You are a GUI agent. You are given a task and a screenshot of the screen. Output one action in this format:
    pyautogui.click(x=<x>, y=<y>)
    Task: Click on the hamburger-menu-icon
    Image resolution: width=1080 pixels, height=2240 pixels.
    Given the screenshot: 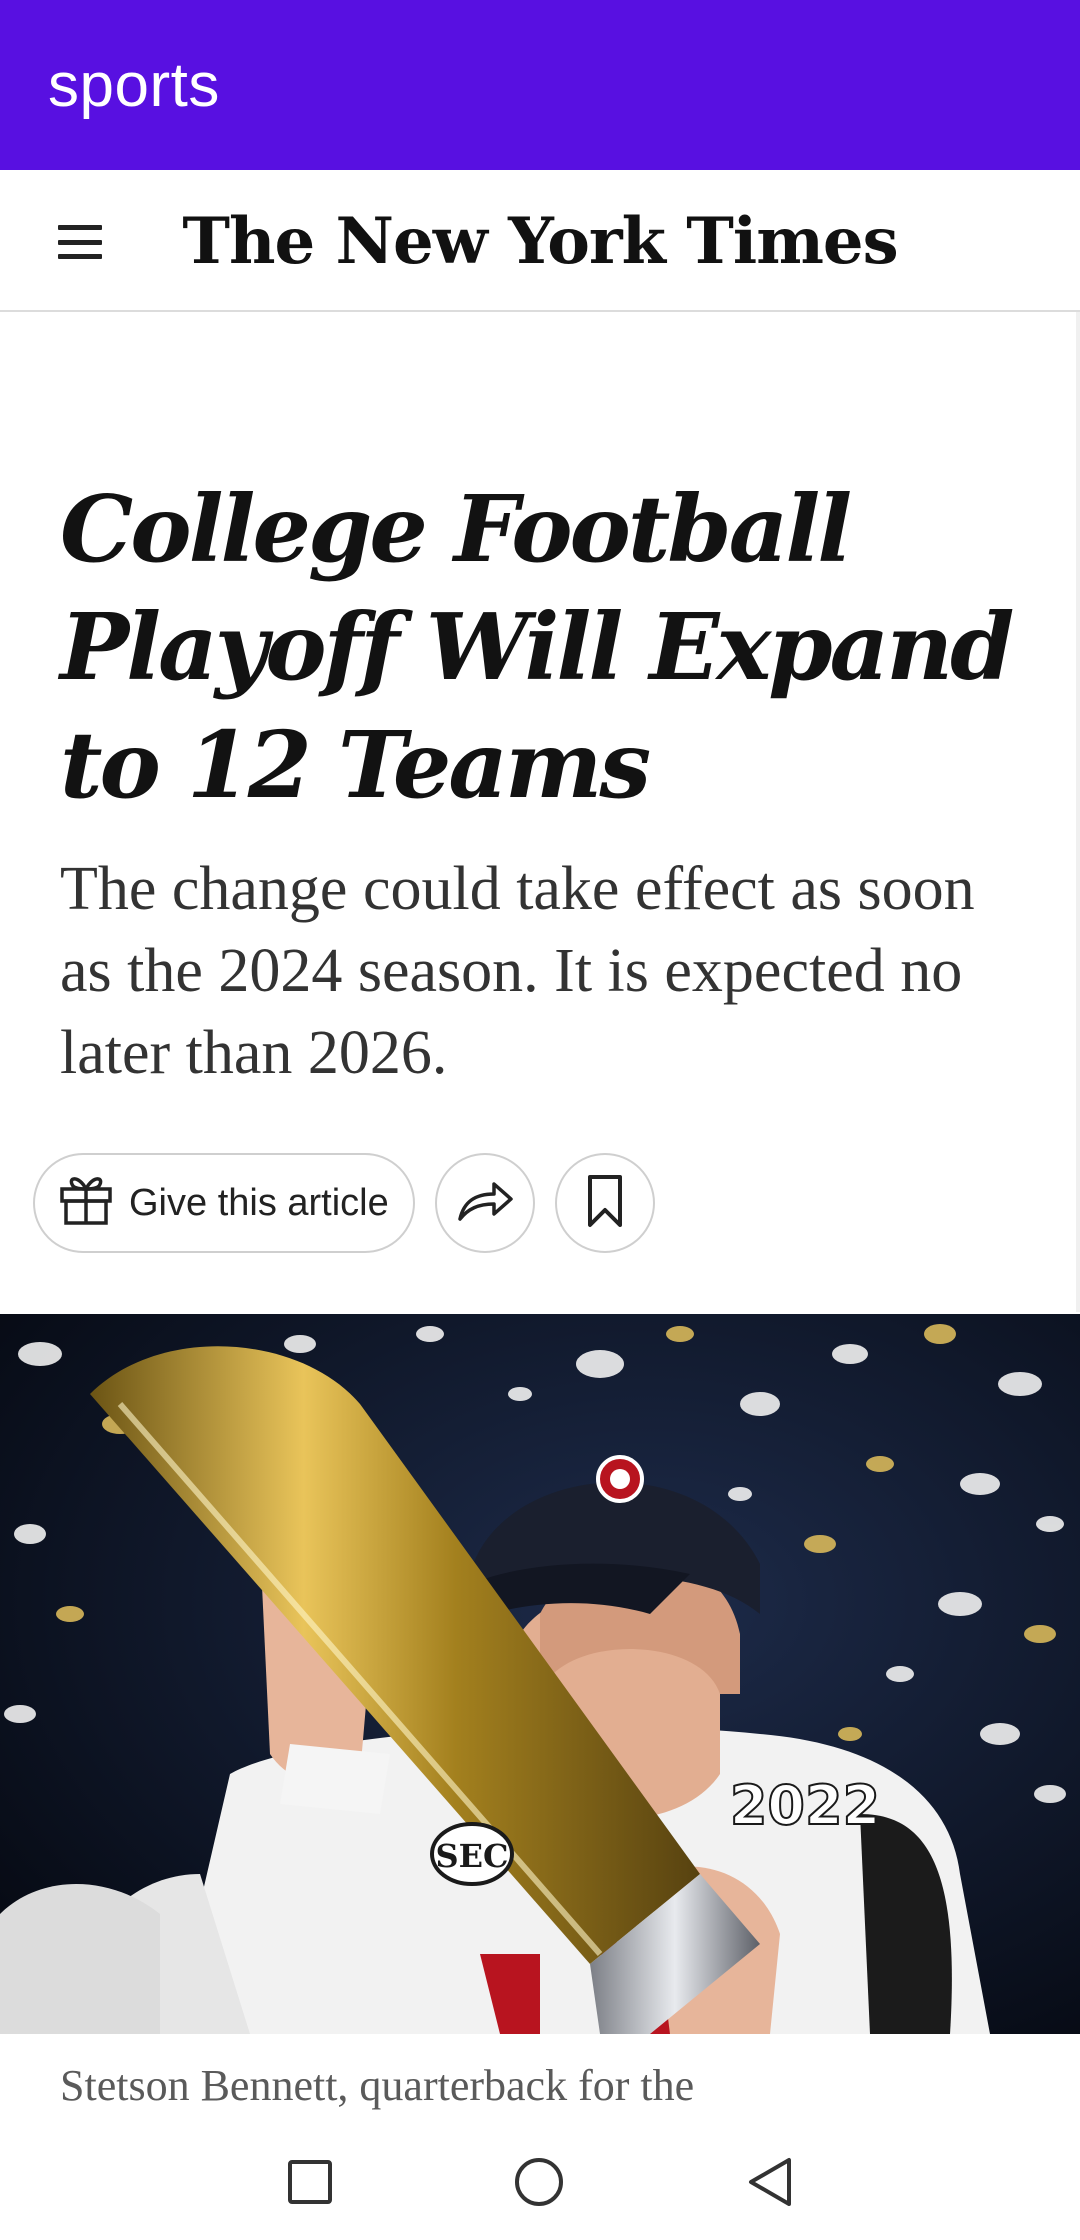 What is the action you would take?
    pyautogui.click(x=80, y=242)
    